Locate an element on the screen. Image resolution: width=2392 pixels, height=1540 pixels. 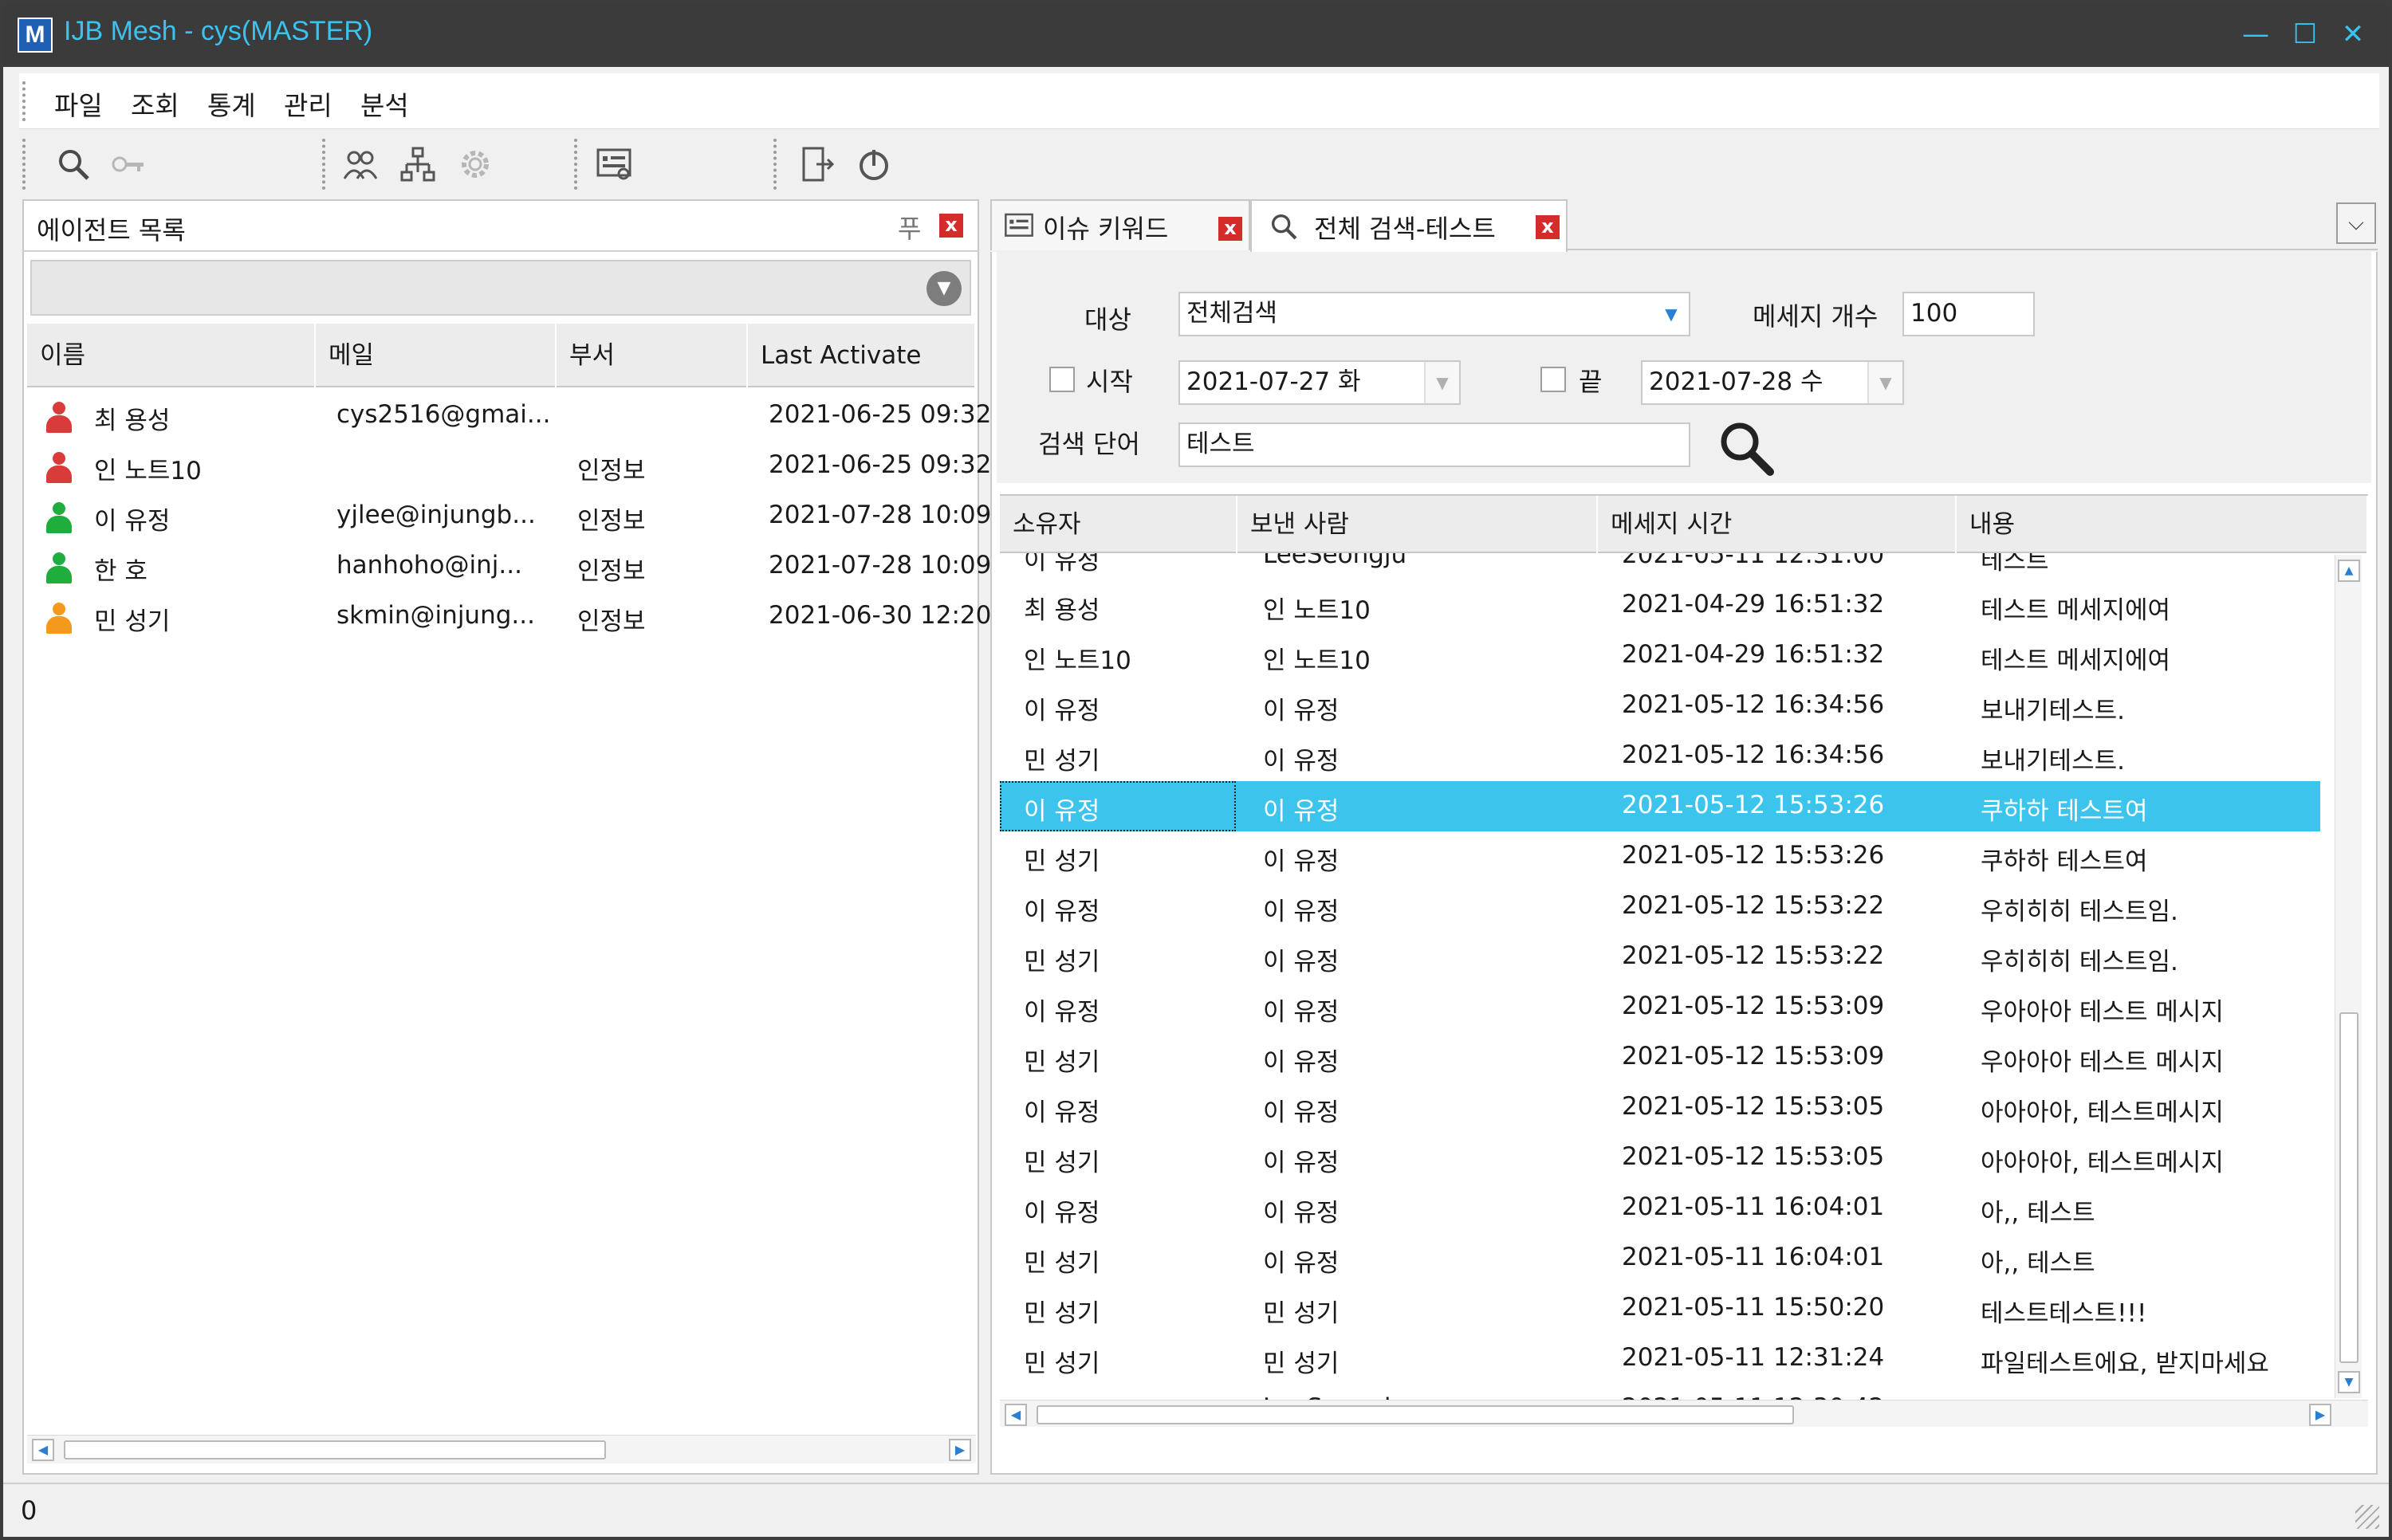
resize-grip-icon is located at coordinates (2367, 1517).